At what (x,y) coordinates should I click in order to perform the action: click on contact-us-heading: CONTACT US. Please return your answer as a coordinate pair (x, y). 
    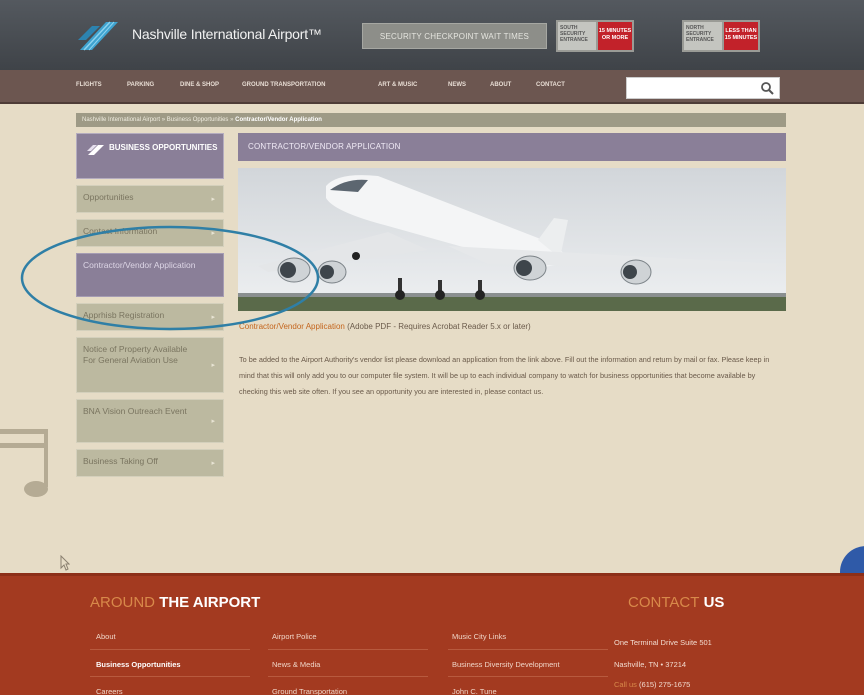
    Looking at the image, I should click on (676, 602).